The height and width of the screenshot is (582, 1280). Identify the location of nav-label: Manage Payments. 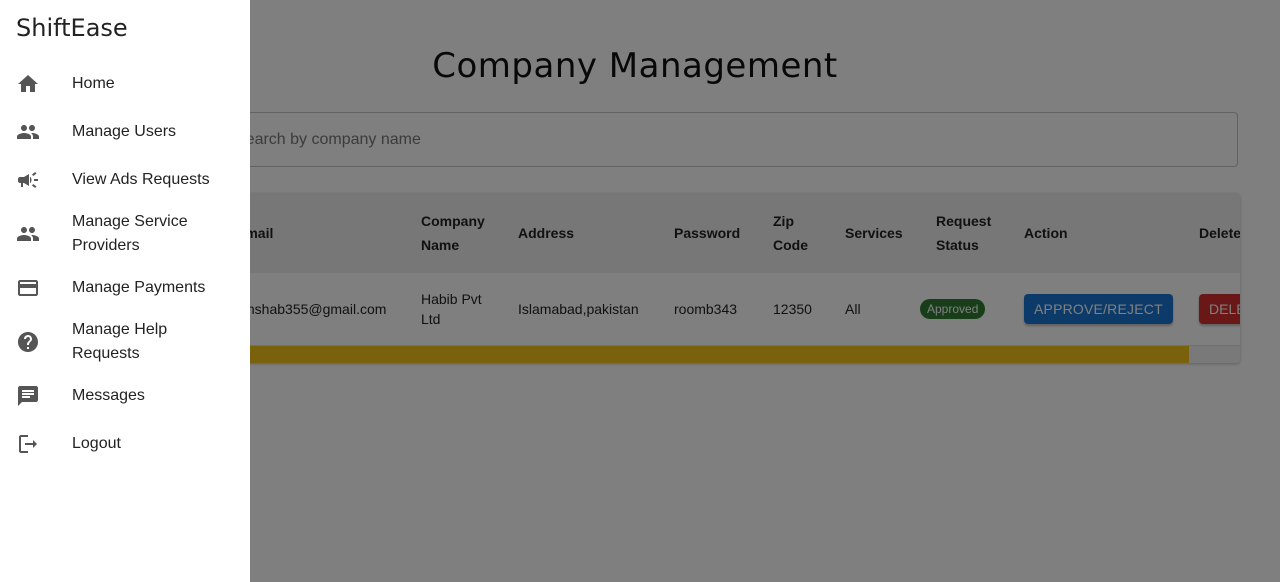
(139, 287).